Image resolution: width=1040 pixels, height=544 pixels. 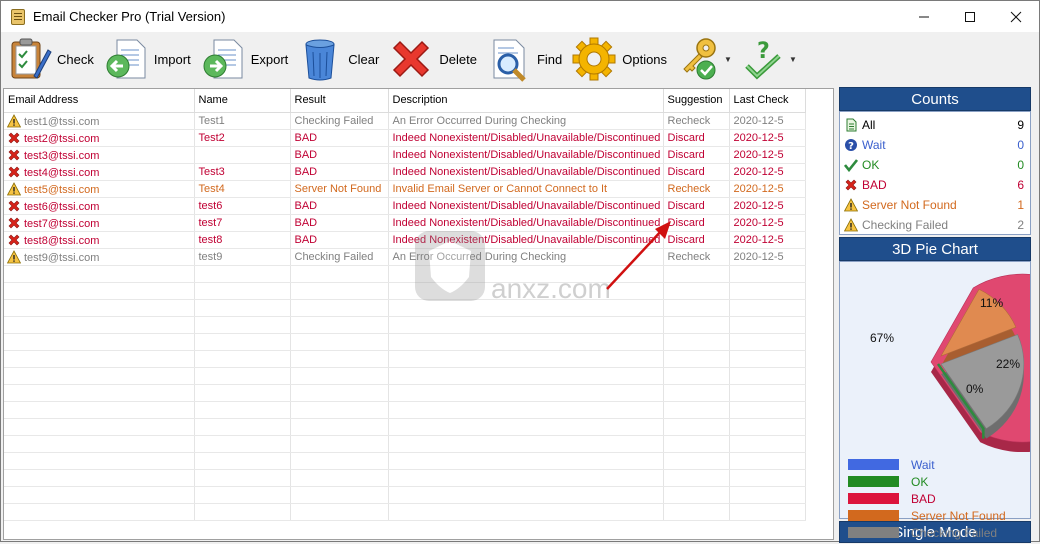 I want to click on column-header-email: Email Address, so click(x=99, y=101).